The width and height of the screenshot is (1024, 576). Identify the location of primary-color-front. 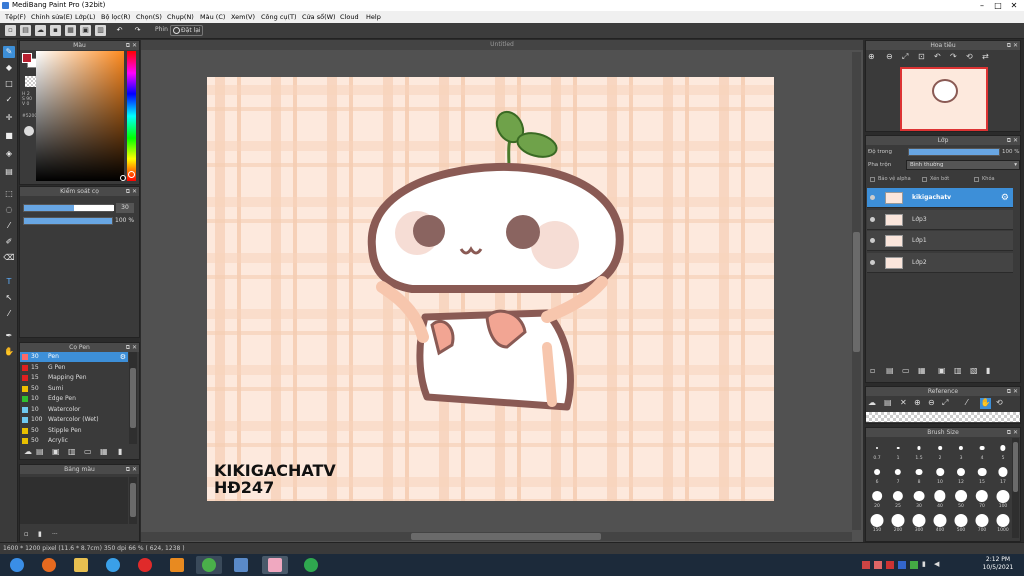
(27, 58).